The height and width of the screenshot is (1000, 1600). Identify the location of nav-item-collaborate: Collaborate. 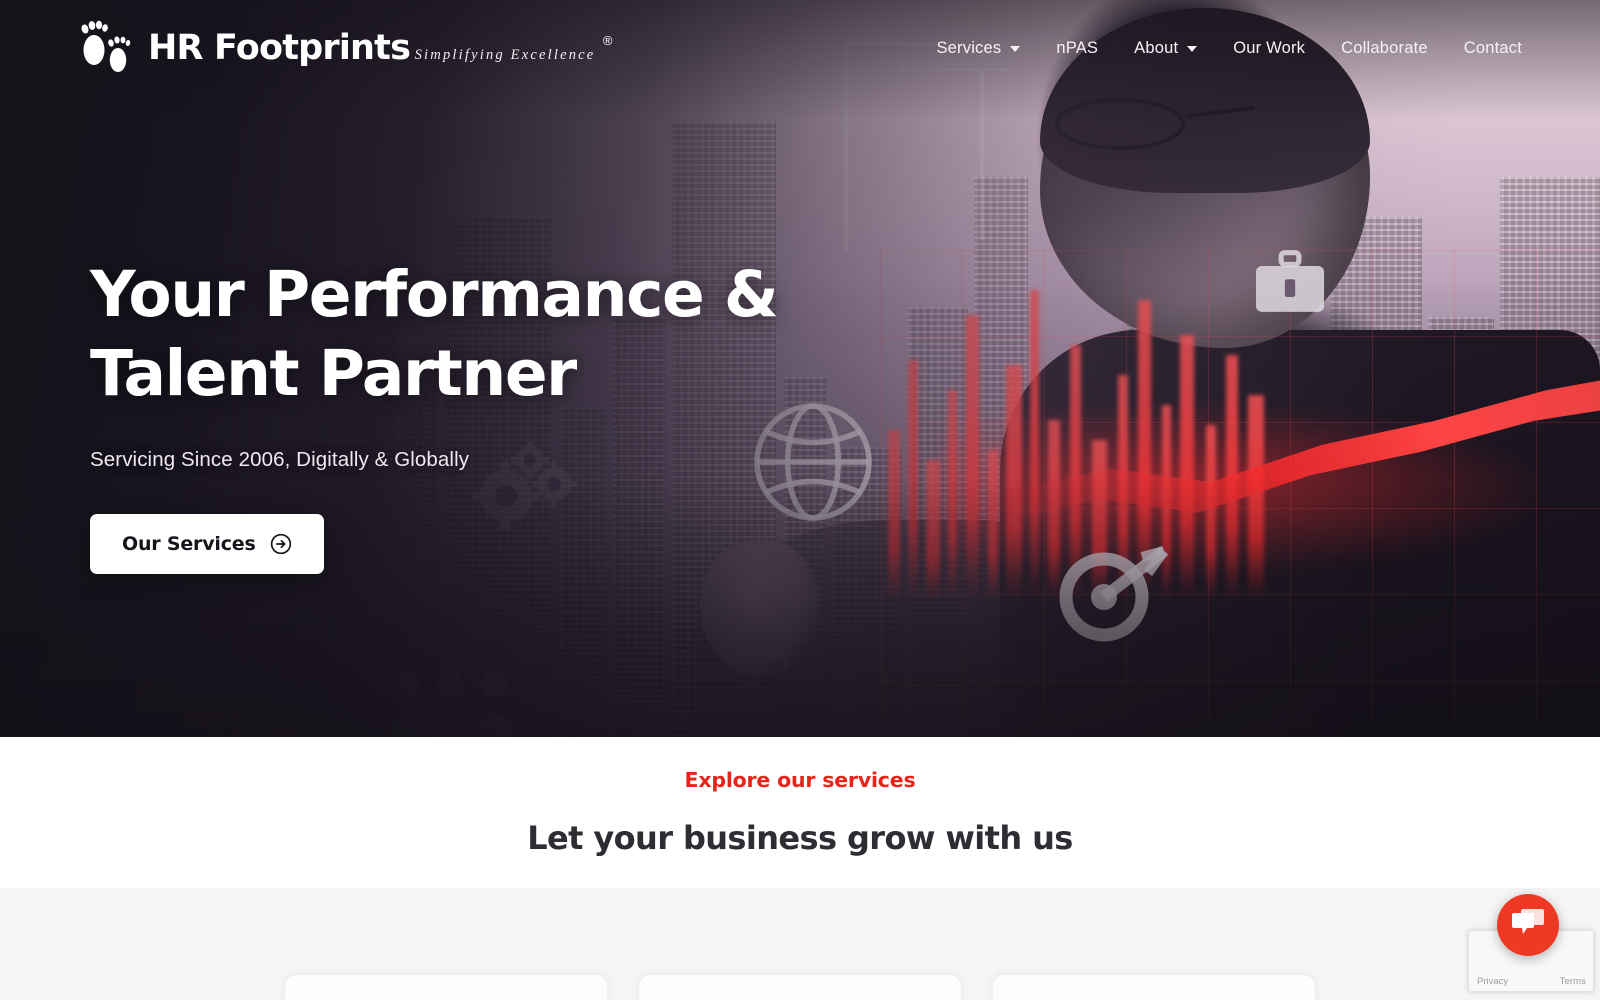
(1384, 48).